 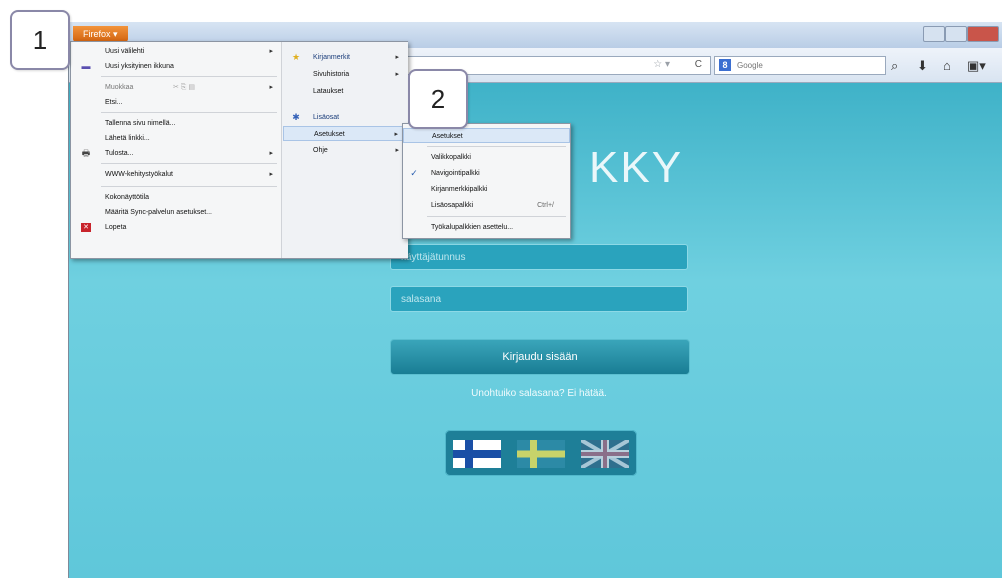 I want to click on login-button: Kirjaudu sisään, so click(x=540, y=357).